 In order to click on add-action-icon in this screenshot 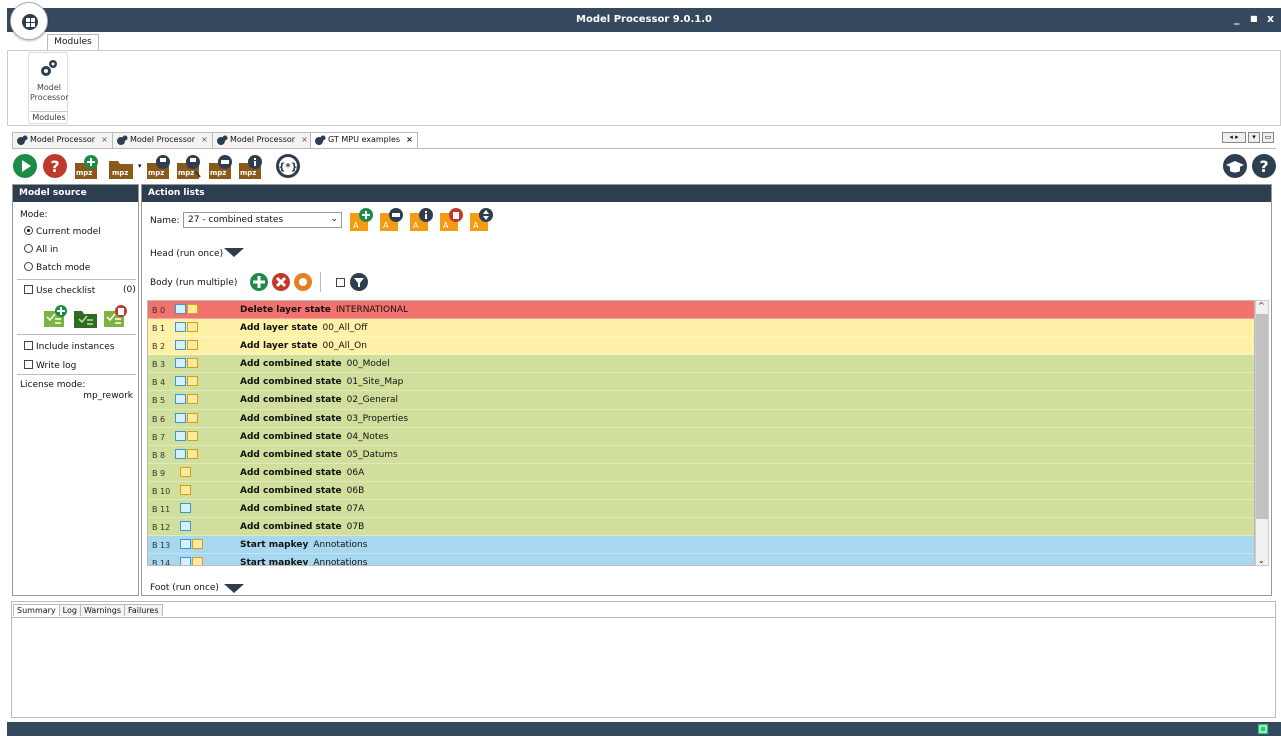, I will do `click(259, 282)`.